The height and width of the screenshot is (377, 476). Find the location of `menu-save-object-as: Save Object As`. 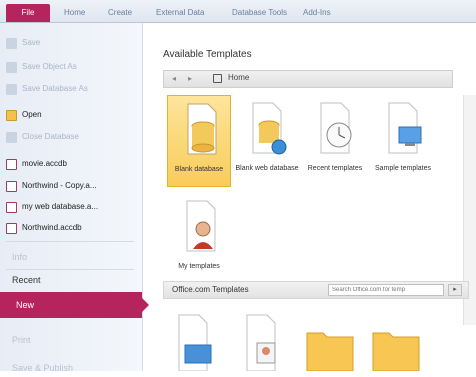

menu-save-object-as: Save Object As is located at coordinates (72, 67).